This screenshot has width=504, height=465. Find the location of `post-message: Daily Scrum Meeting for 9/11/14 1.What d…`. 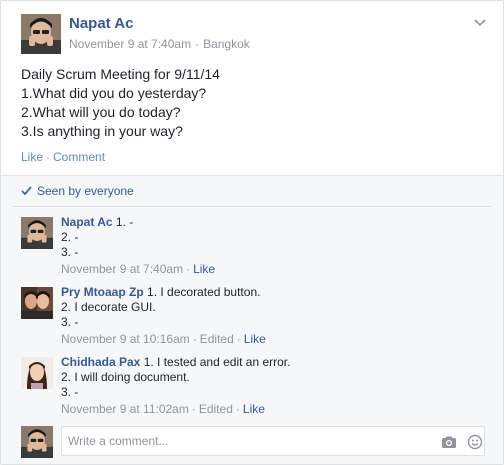

post-message: Daily Scrum Meeting for 9/11/14 1.What d… is located at coordinates (120, 103).